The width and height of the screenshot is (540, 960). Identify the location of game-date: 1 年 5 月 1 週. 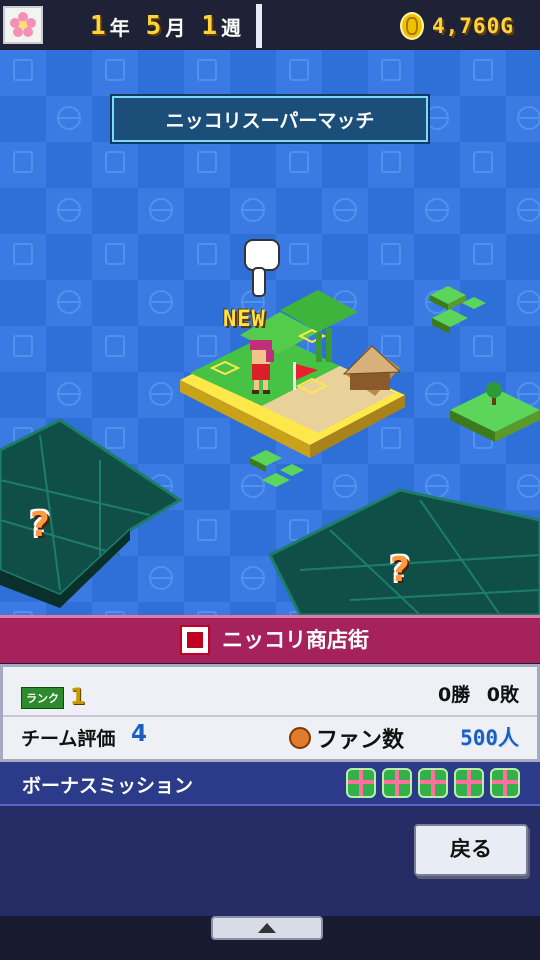
(173, 26).